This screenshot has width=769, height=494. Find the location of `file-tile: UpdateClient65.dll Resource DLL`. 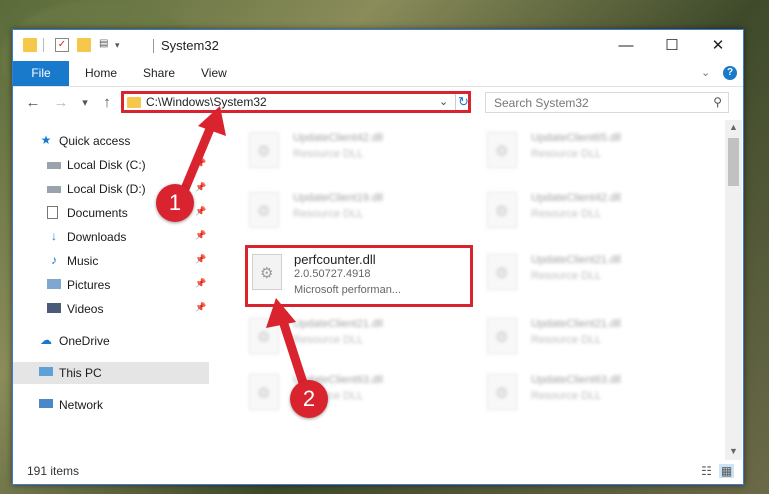

file-tile: UpdateClient65.dll Resource DLL is located at coordinates (591, 151).